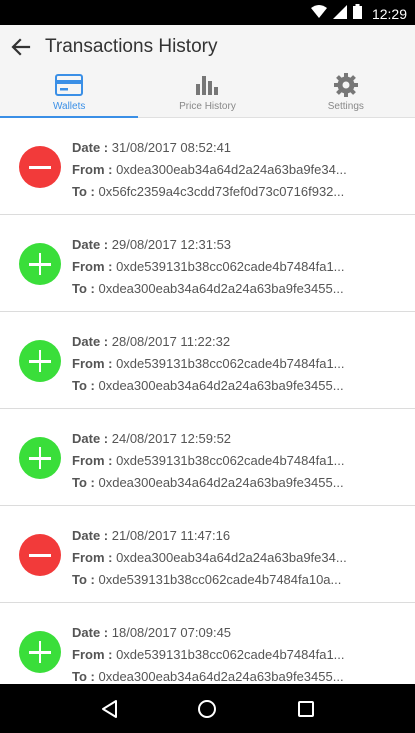  I want to click on page-title: Transactions History, so click(131, 46).